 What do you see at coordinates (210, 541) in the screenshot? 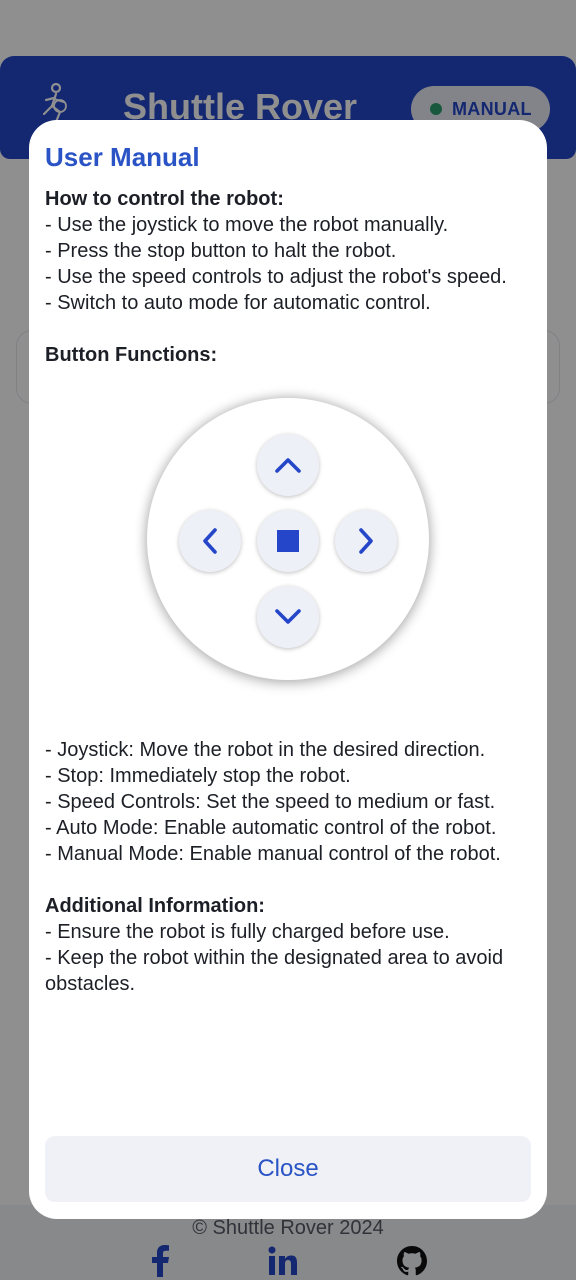
I see `chevron-left-icon` at bounding box center [210, 541].